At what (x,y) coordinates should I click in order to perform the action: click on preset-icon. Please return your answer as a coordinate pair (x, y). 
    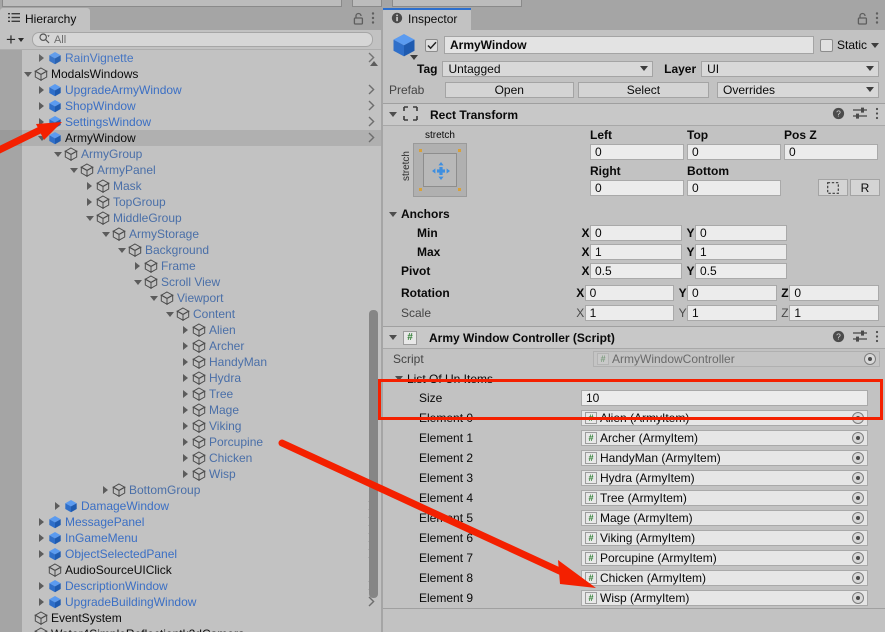
    Looking at the image, I should click on (860, 115).